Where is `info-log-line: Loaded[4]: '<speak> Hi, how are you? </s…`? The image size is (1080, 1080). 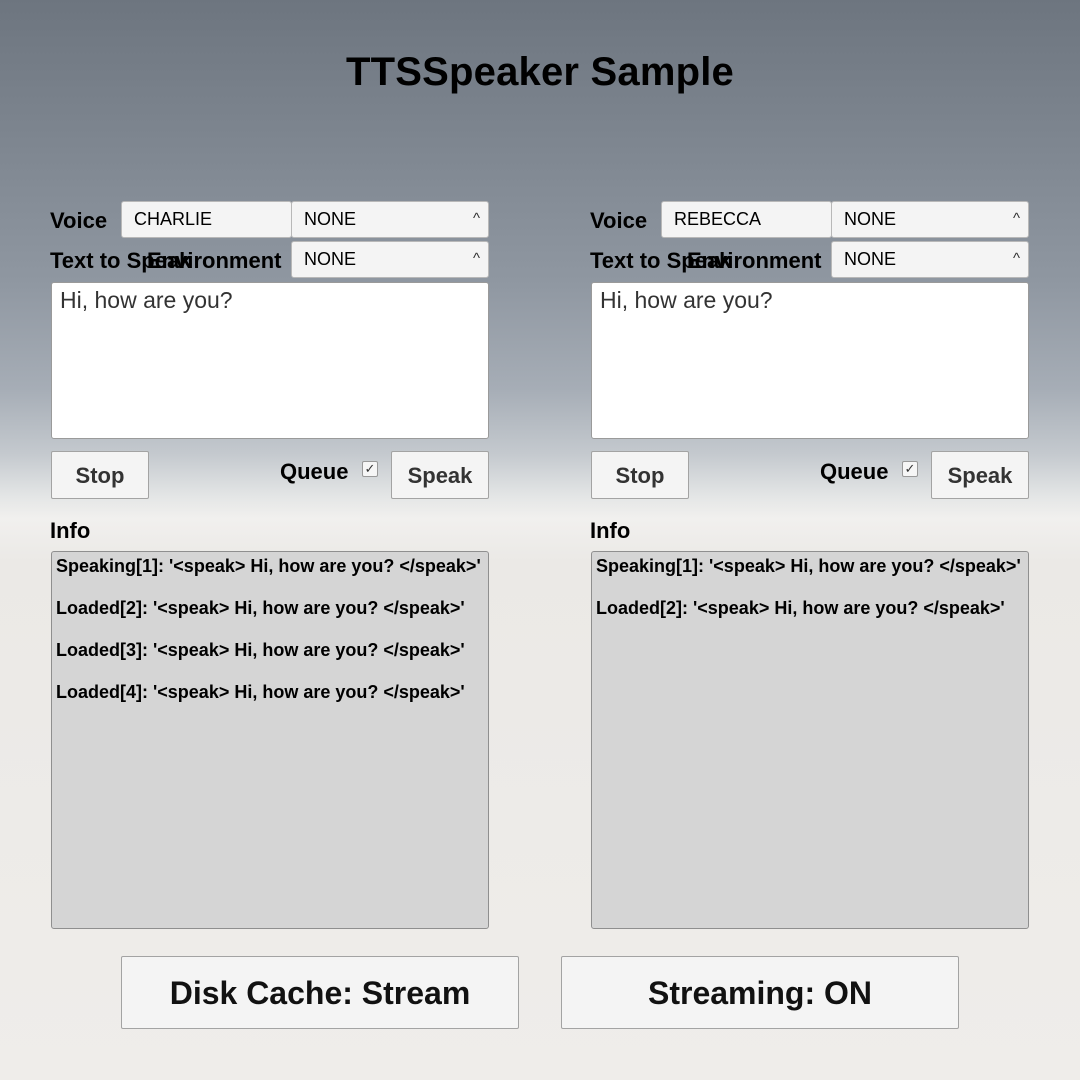 info-log-line: Loaded[4]: '<speak> Hi, how are you? </s… is located at coordinates (260, 692).